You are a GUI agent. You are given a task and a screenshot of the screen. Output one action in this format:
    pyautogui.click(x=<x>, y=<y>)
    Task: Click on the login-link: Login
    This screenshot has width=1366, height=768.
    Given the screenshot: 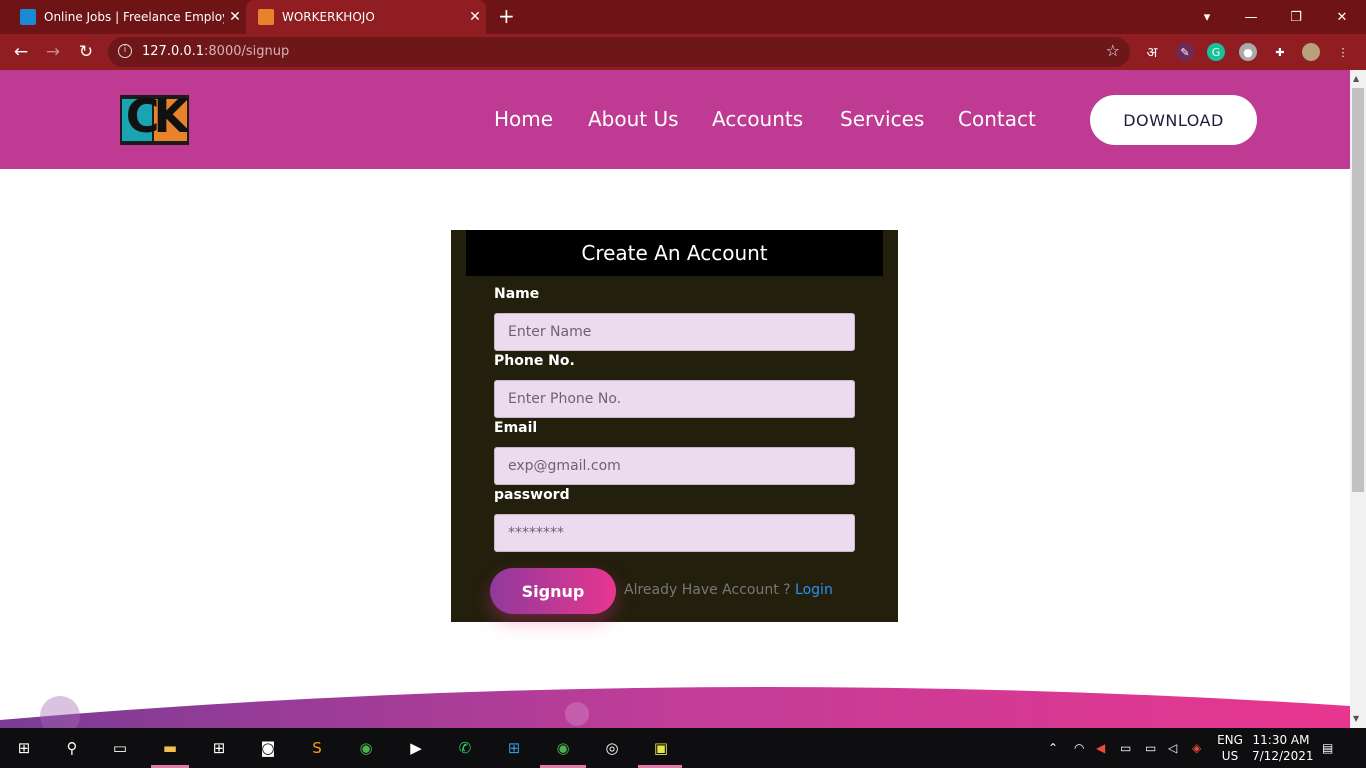 What is the action you would take?
    pyautogui.click(x=814, y=590)
    